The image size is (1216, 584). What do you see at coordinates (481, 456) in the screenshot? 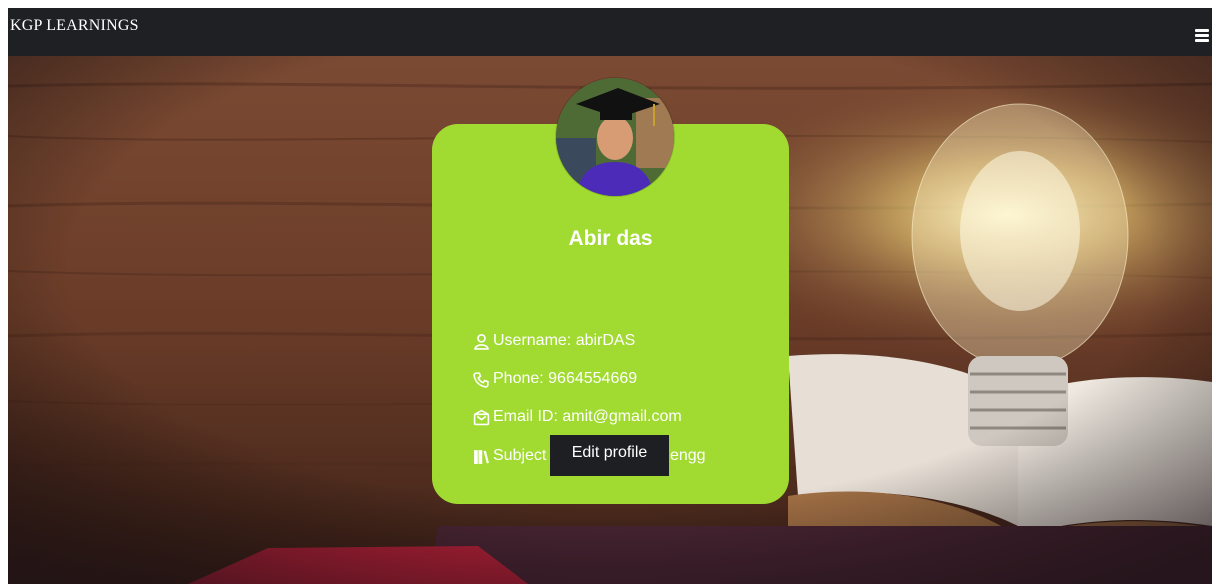
I see `books-icon` at bounding box center [481, 456].